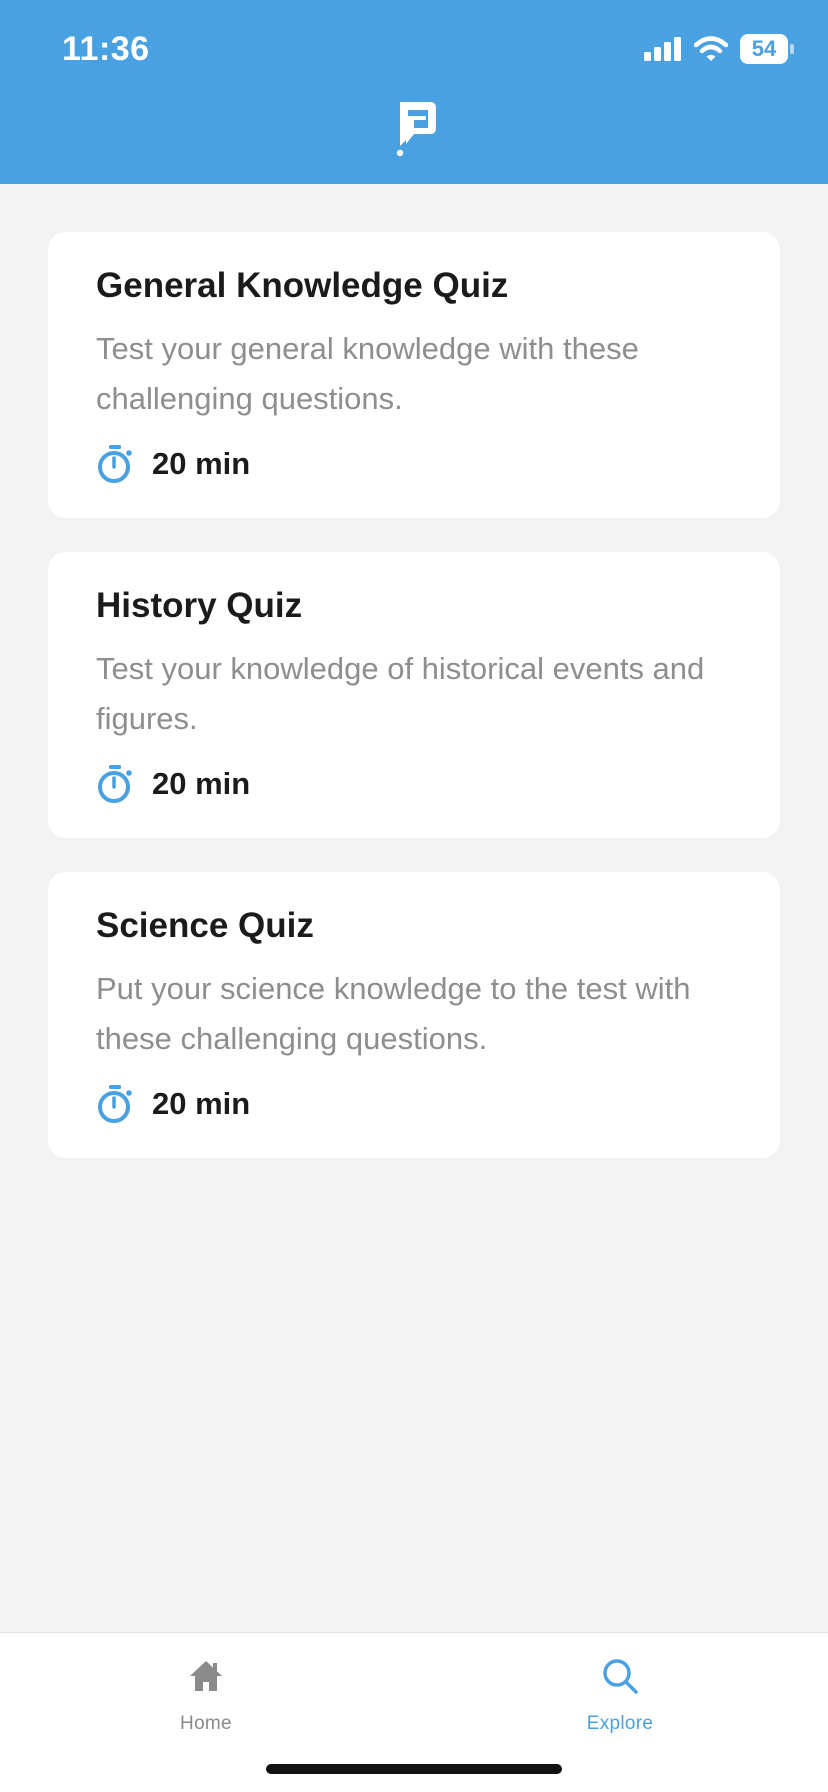 This screenshot has height=1792, width=828. I want to click on tab-home: Home, so click(206, 1701).